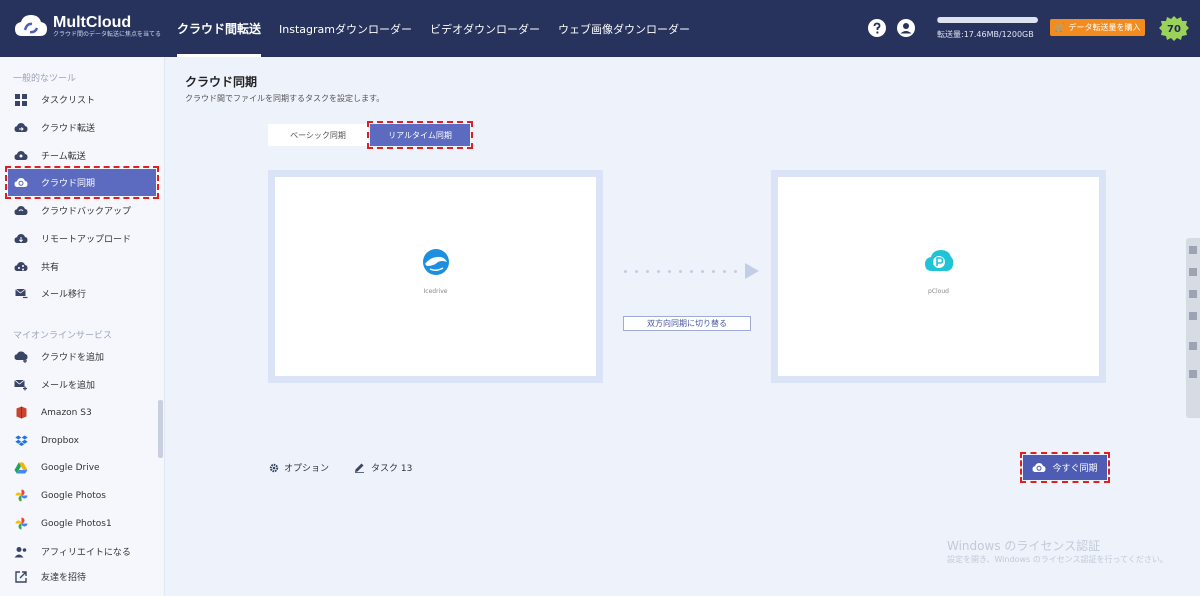  Describe the element at coordinates (76, 523) in the screenshot. I see `sidebar-item-label: Google Photos1` at that location.